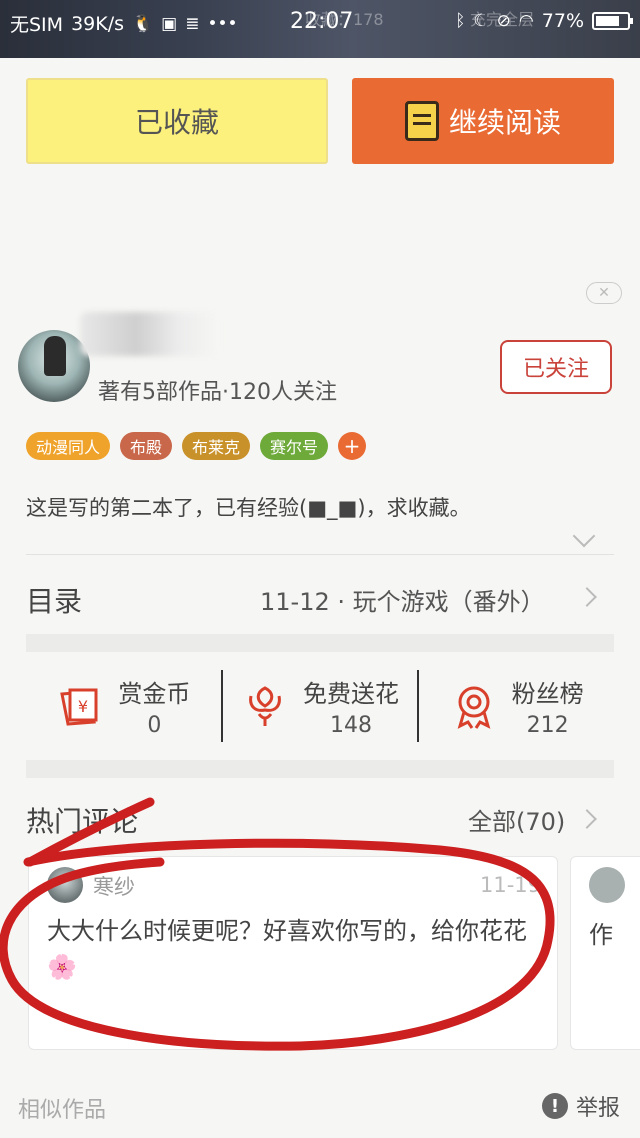 The width and height of the screenshot is (640, 1138). I want to click on comment-card: 作, so click(605, 953).